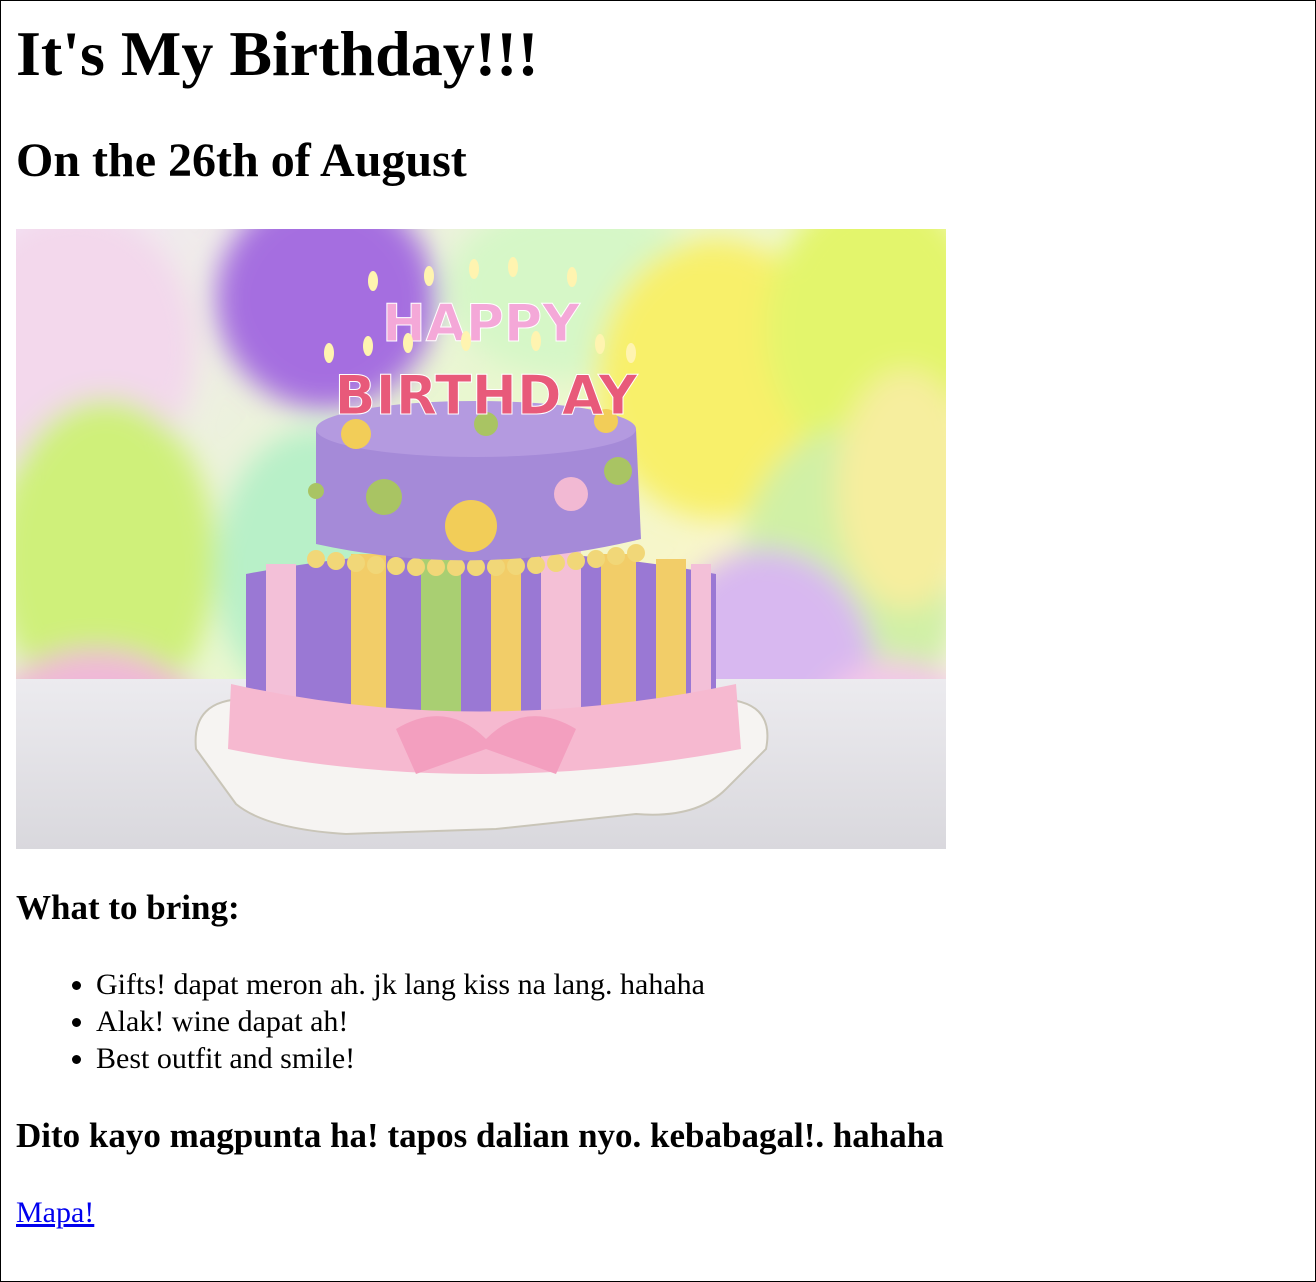 Image resolution: width=1316 pixels, height=1282 pixels. I want to click on page-title: It's My Birthday!!!, so click(277, 53).